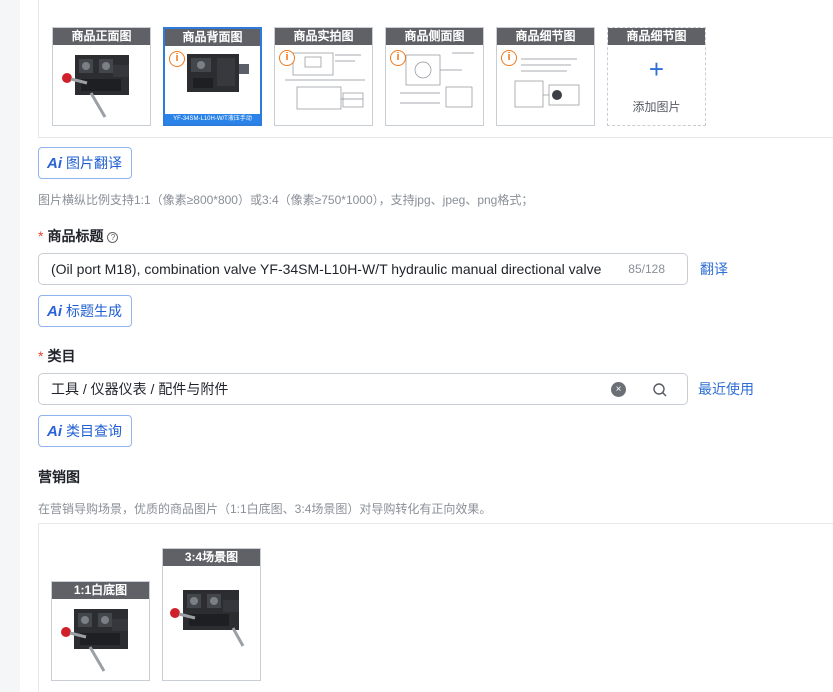 The image size is (833, 692). I want to click on image-slot-label: 商品实拍图, so click(323, 36).